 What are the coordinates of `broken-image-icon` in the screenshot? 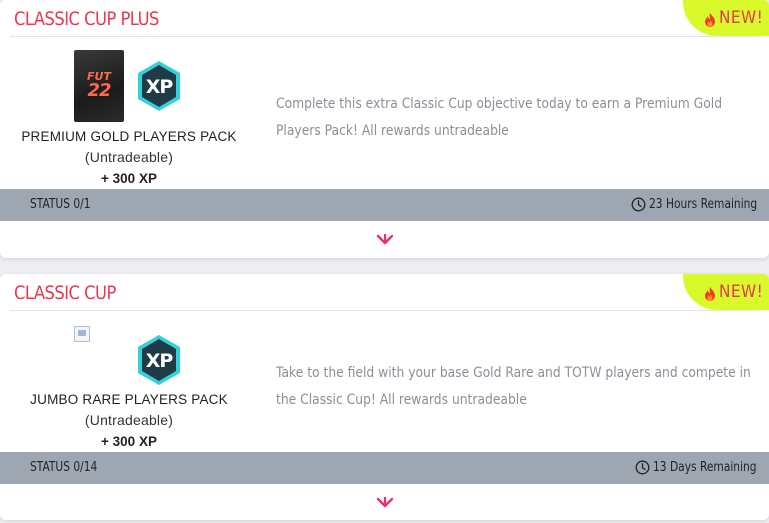 It's located at (82, 334).